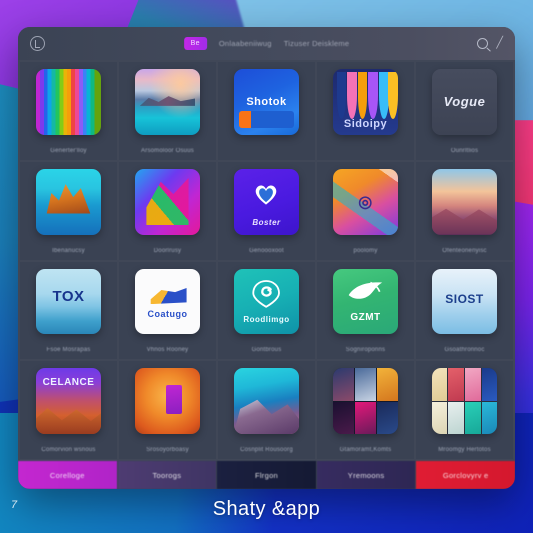 The width and height of the screenshot is (533, 533). What do you see at coordinates (266, 250) in the screenshot?
I see `app-caption: Genoooxoot` at bounding box center [266, 250].